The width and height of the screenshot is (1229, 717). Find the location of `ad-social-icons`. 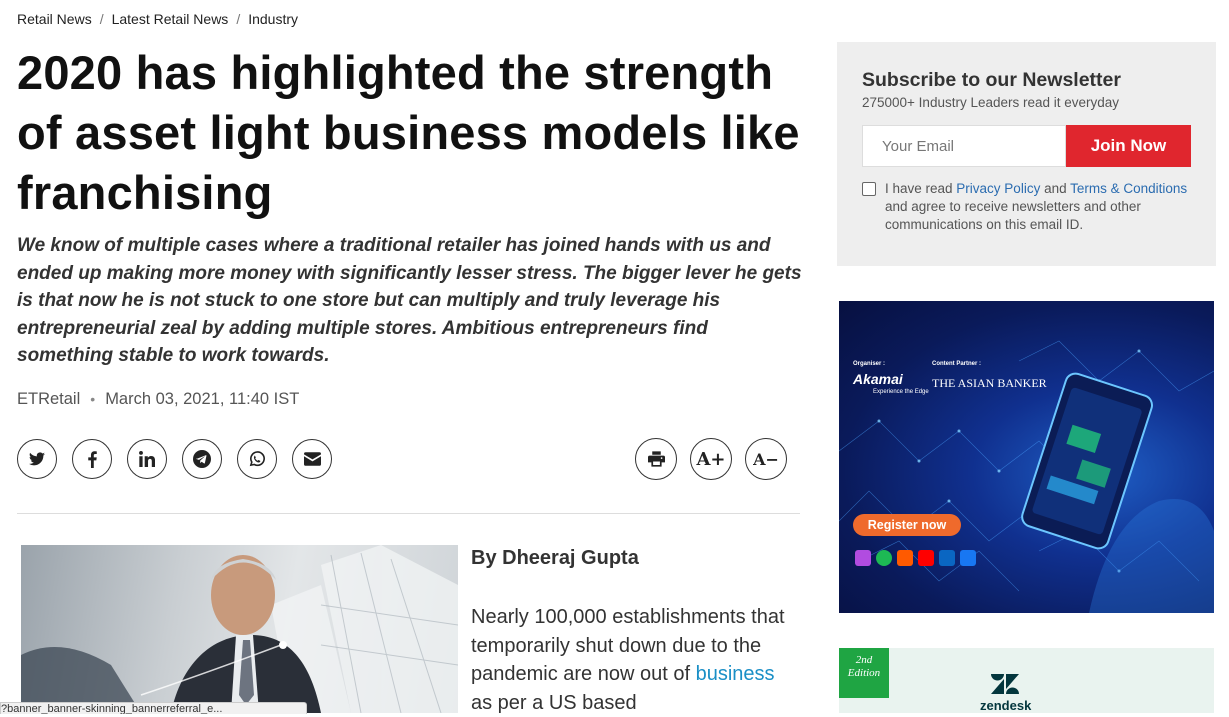

ad-social-icons is located at coordinates (915, 558).